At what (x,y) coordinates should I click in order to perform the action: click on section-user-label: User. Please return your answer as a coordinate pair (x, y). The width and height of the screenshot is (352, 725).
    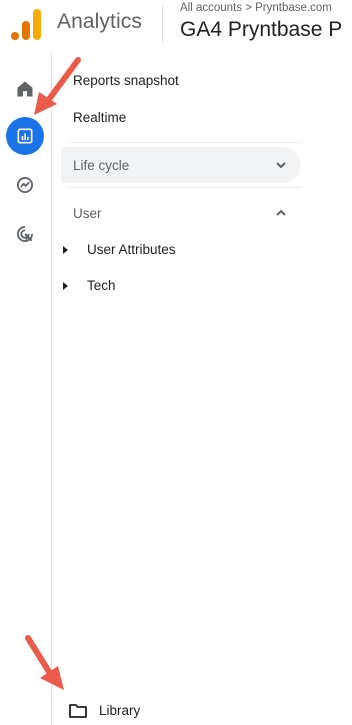
    Looking at the image, I should click on (87, 213).